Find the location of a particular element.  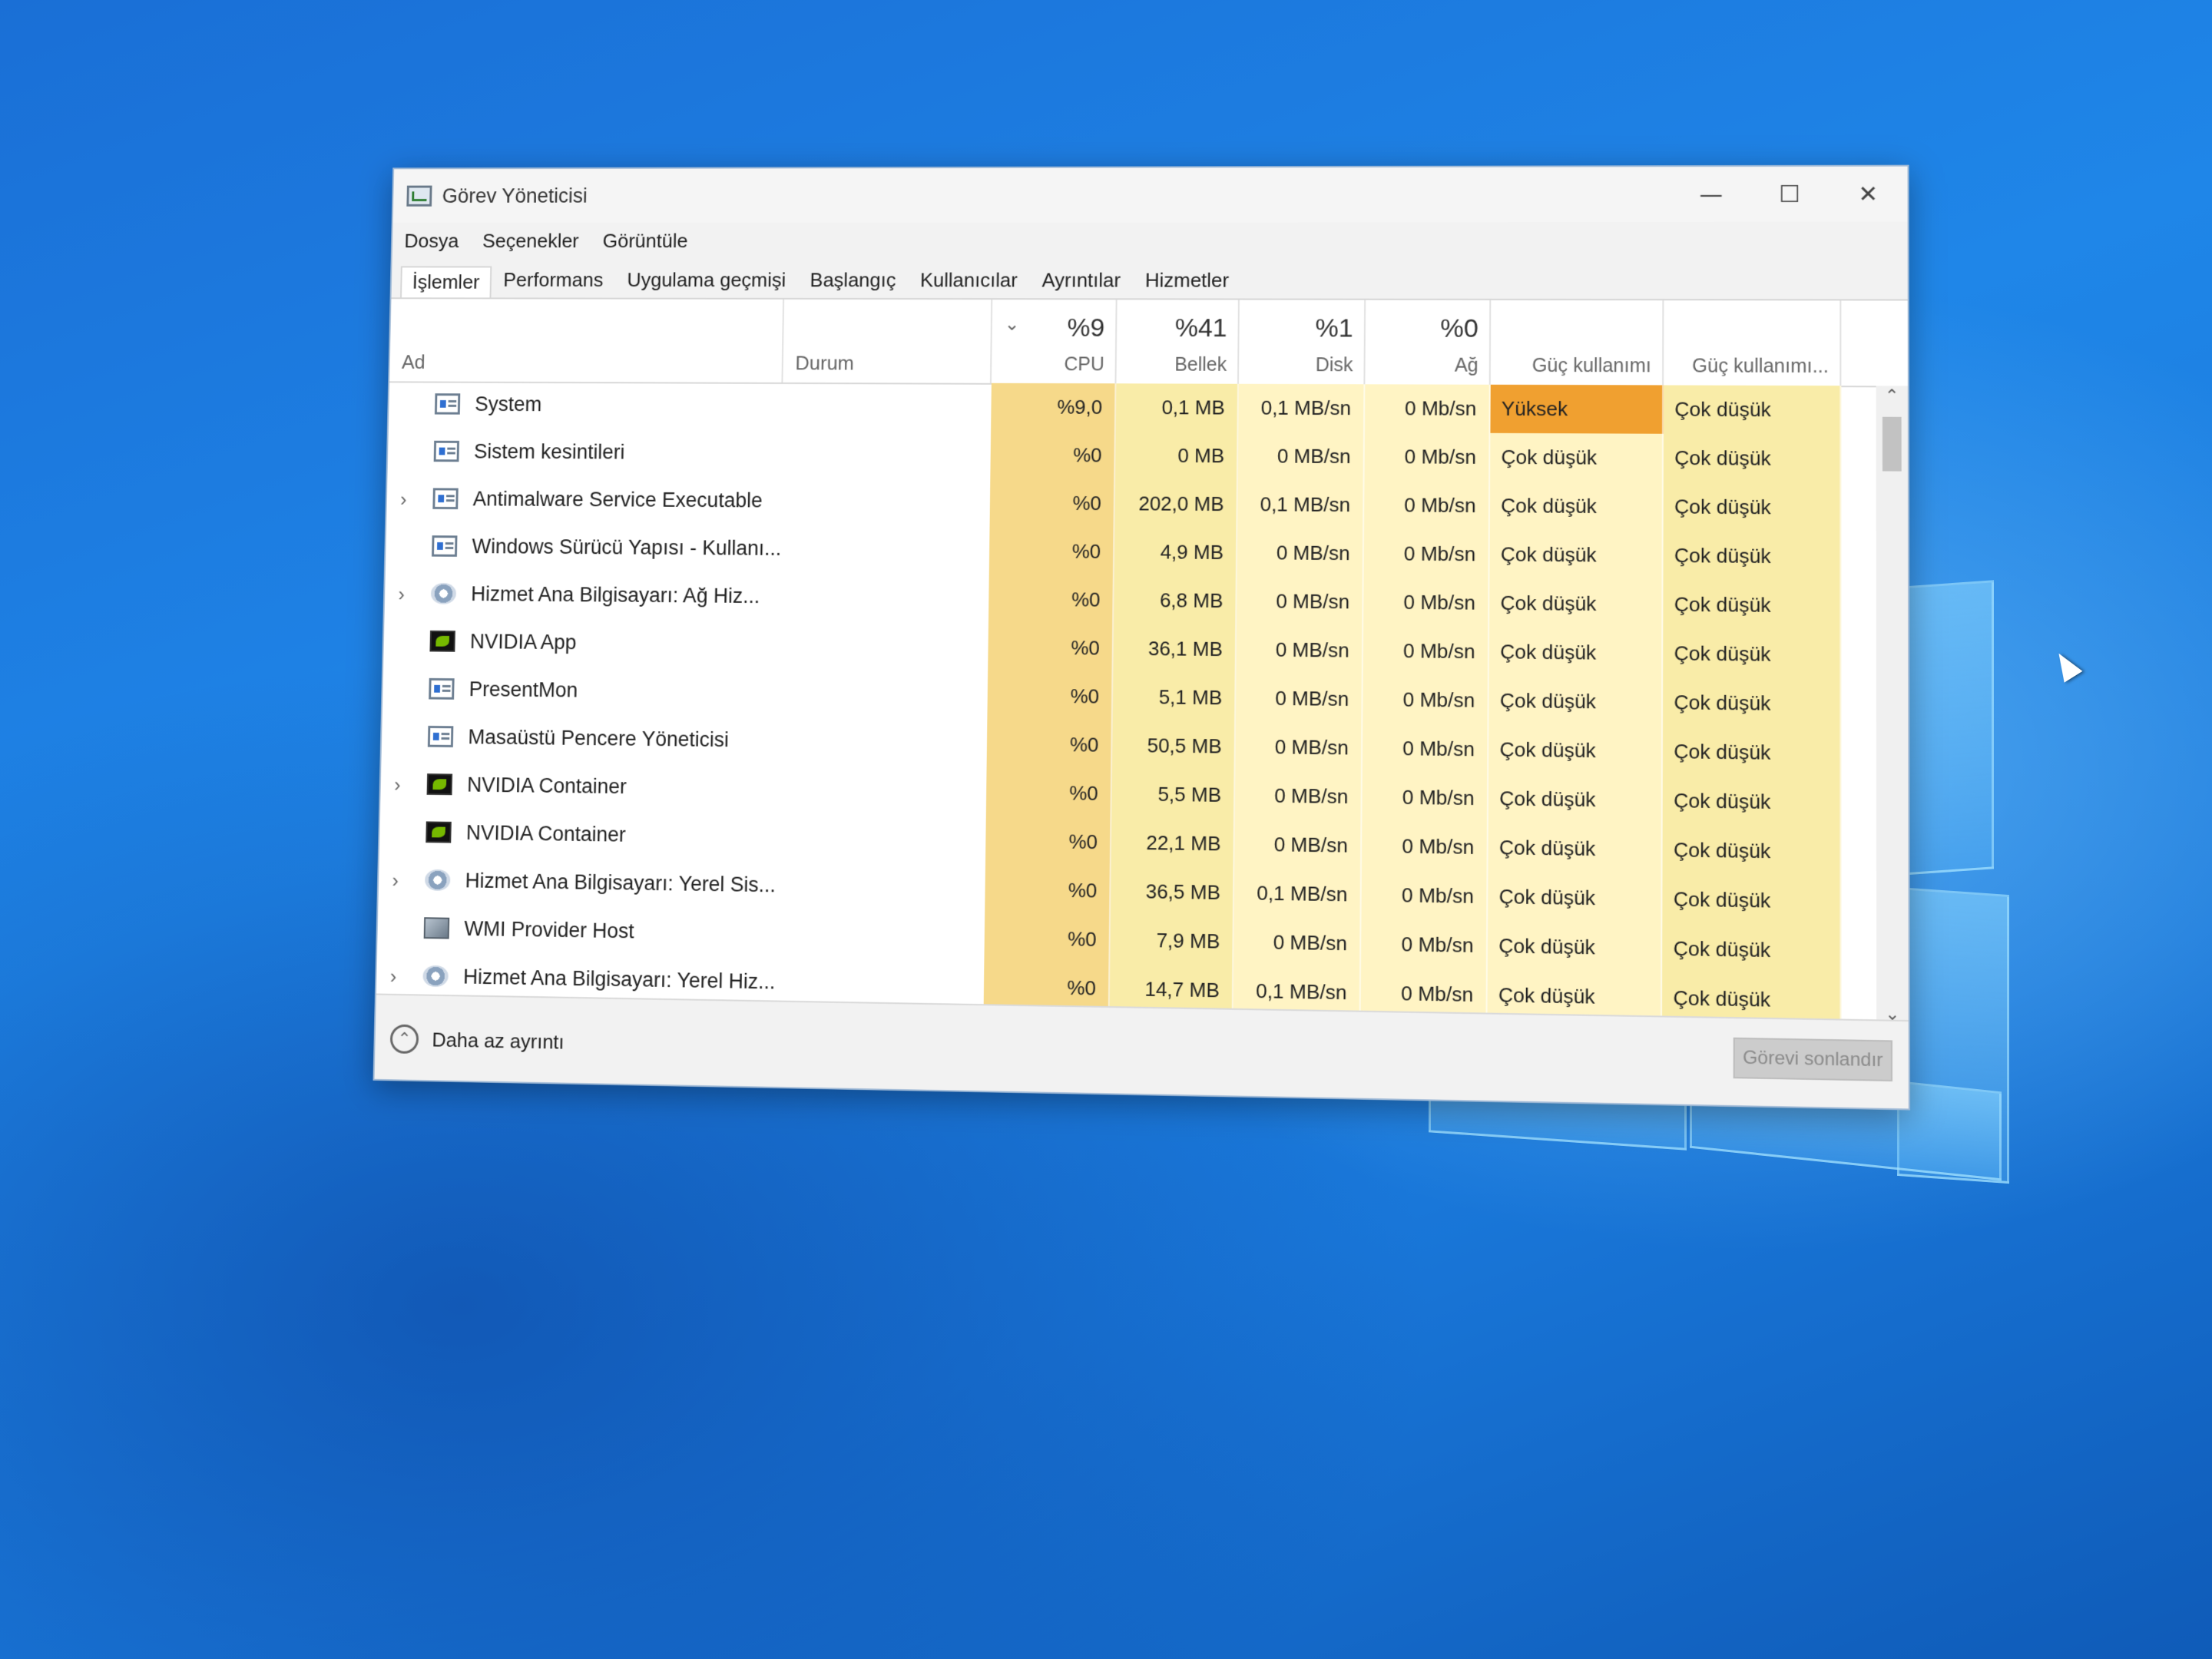

tab-hizmetler: Hizmetler is located at coordinates (1187, 283).